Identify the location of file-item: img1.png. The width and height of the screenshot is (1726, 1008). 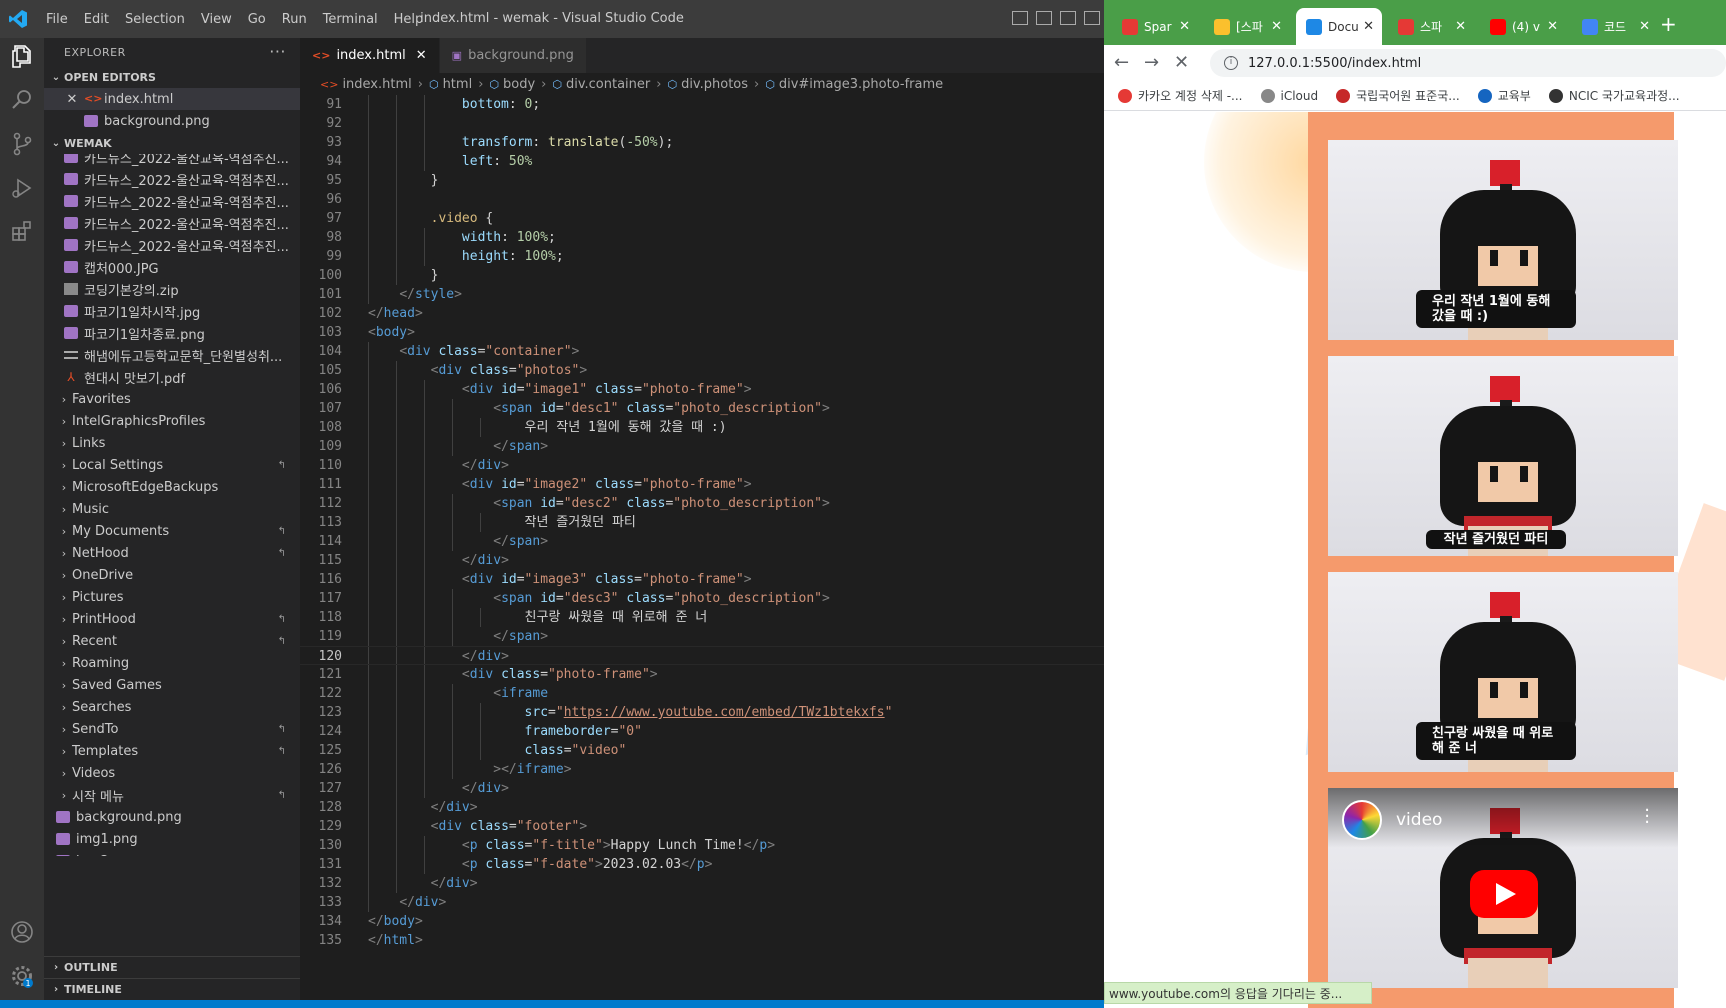
(172, 839).